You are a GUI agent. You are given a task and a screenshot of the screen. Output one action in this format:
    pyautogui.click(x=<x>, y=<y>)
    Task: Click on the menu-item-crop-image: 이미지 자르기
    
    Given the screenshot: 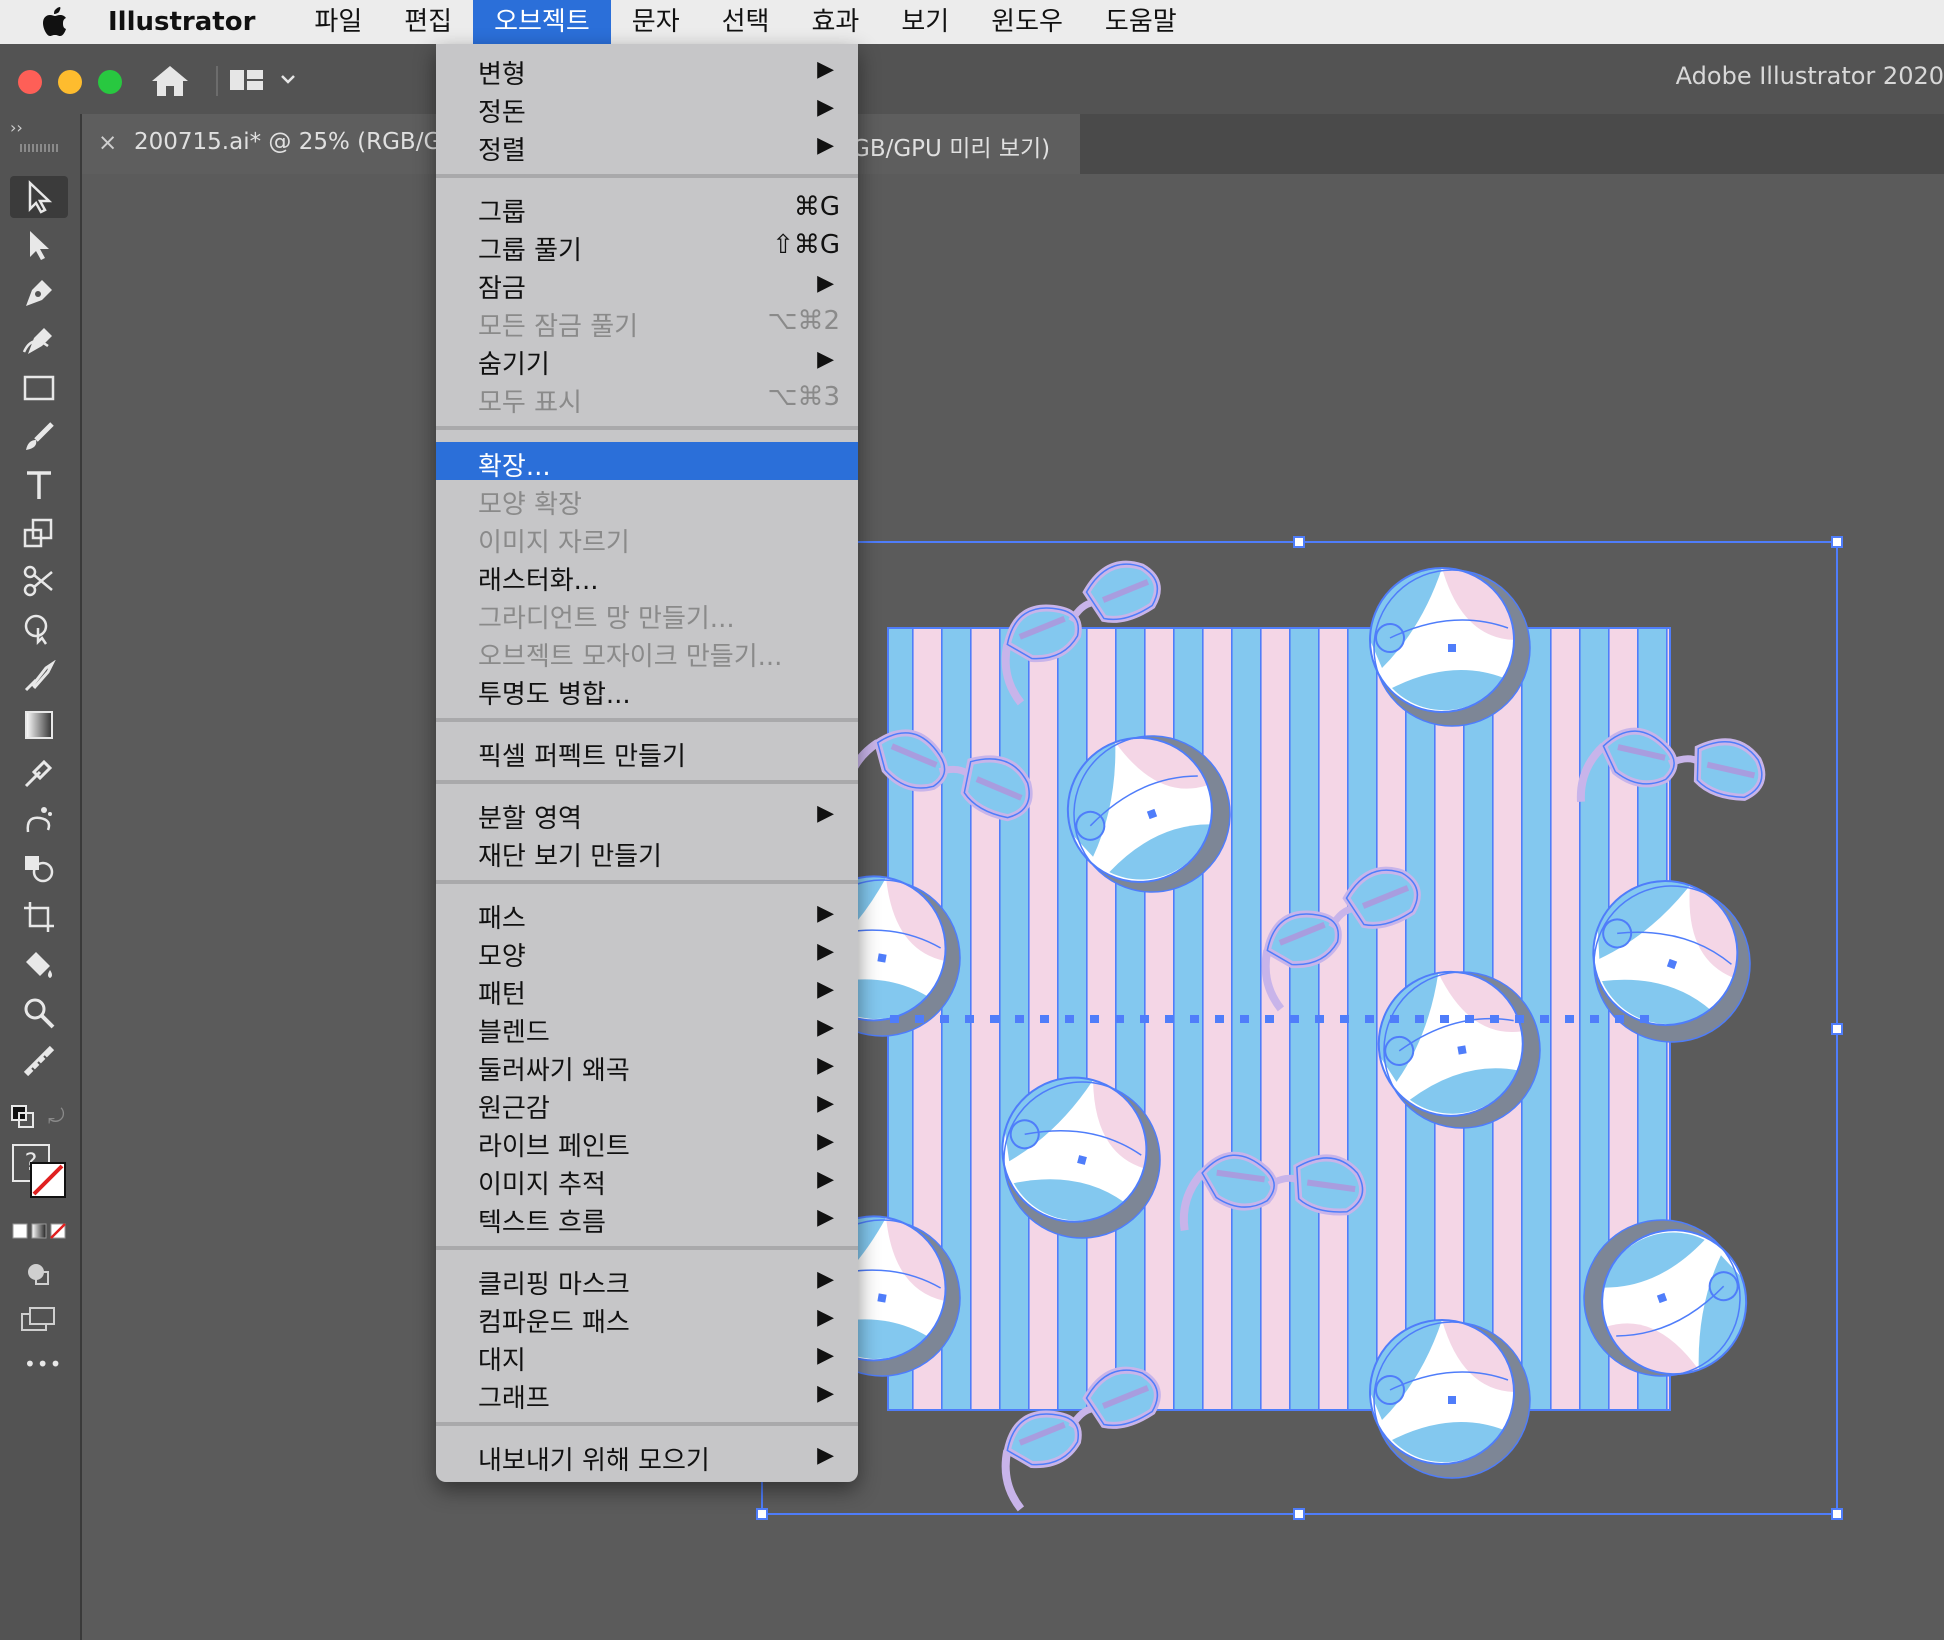 What is the action you would take?
    pyautogui.click(x=647, y=538)
    